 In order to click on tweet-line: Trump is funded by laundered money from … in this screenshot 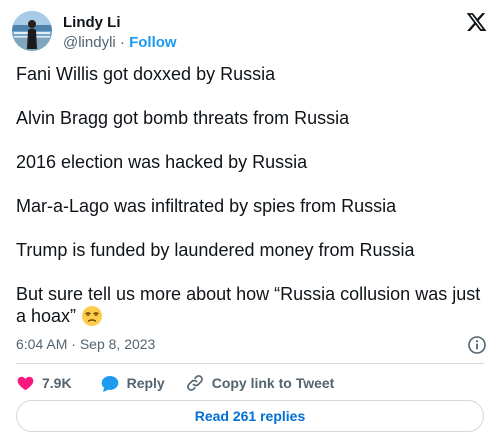, I will do `click(215, 250)`.